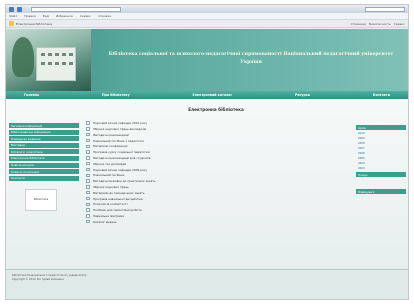  What do you see at coordinates (216, 129) in the screenshot?
I see `list-item: Збірник наукових праць викладачів` at bounding box center [216, 129].